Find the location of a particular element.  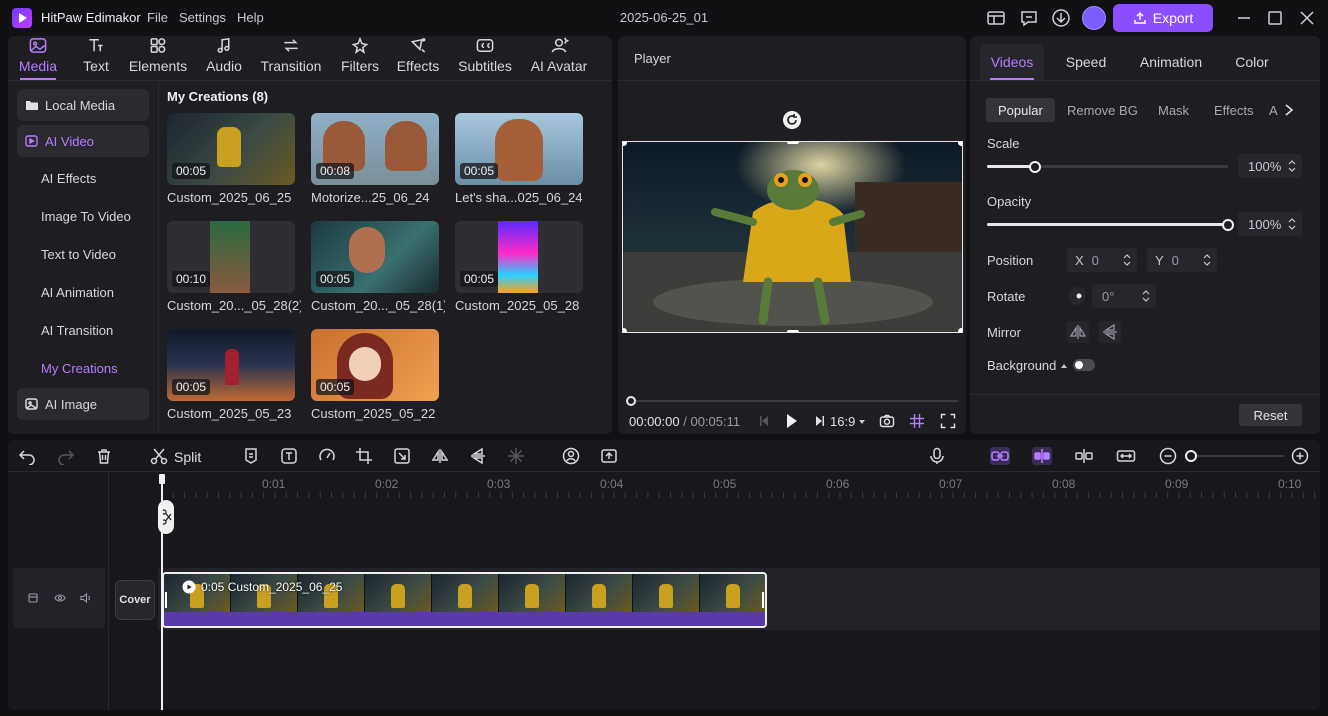

upload-icon is located at coordinates (609, 456).